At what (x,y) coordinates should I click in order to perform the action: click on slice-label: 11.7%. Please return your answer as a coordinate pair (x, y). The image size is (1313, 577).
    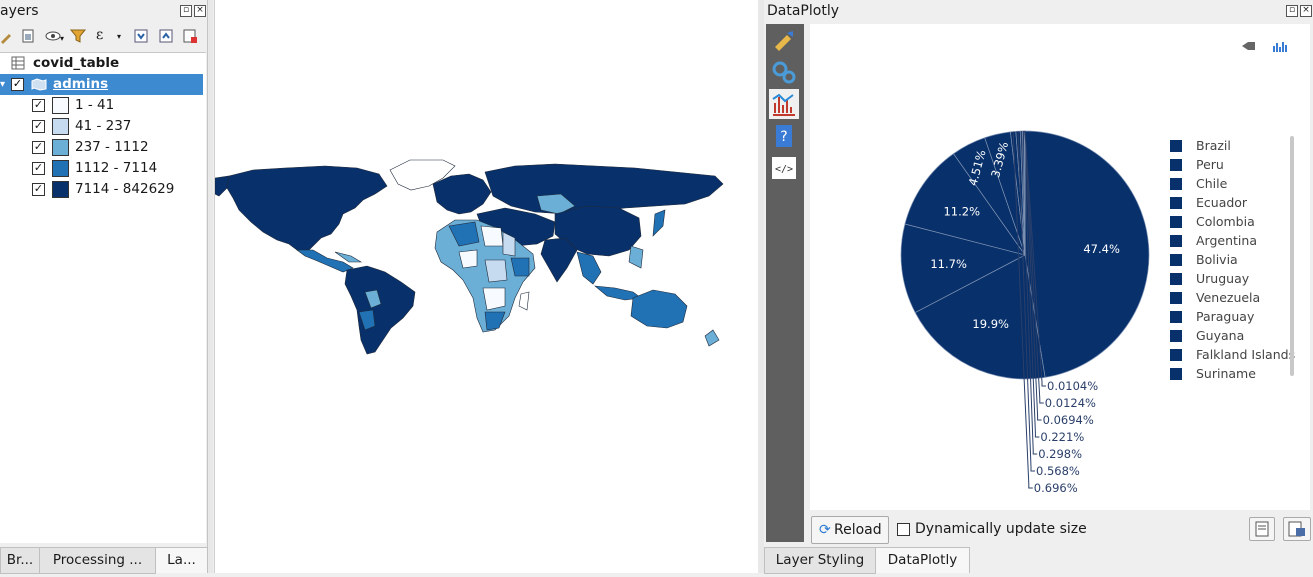
    Looking at the image, I should click on (948, 264).